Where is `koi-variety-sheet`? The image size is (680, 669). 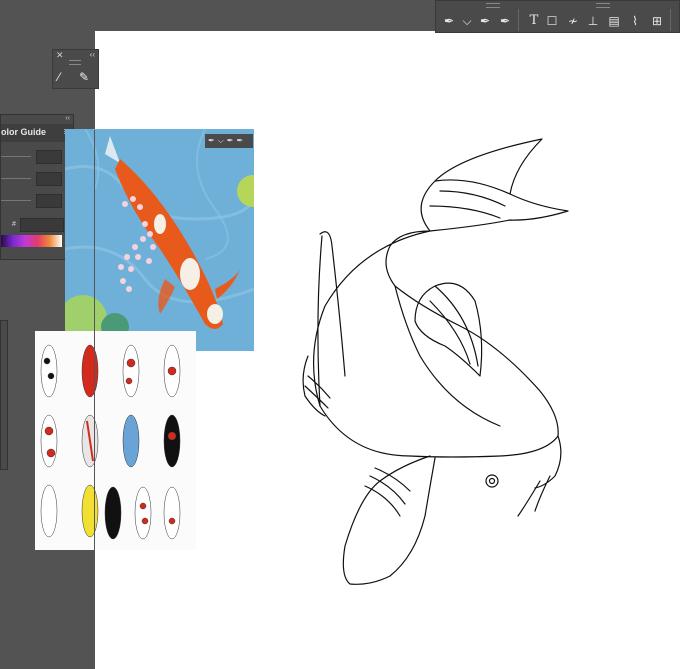
koi-variety-sheet is located at coordinates (115, 440).